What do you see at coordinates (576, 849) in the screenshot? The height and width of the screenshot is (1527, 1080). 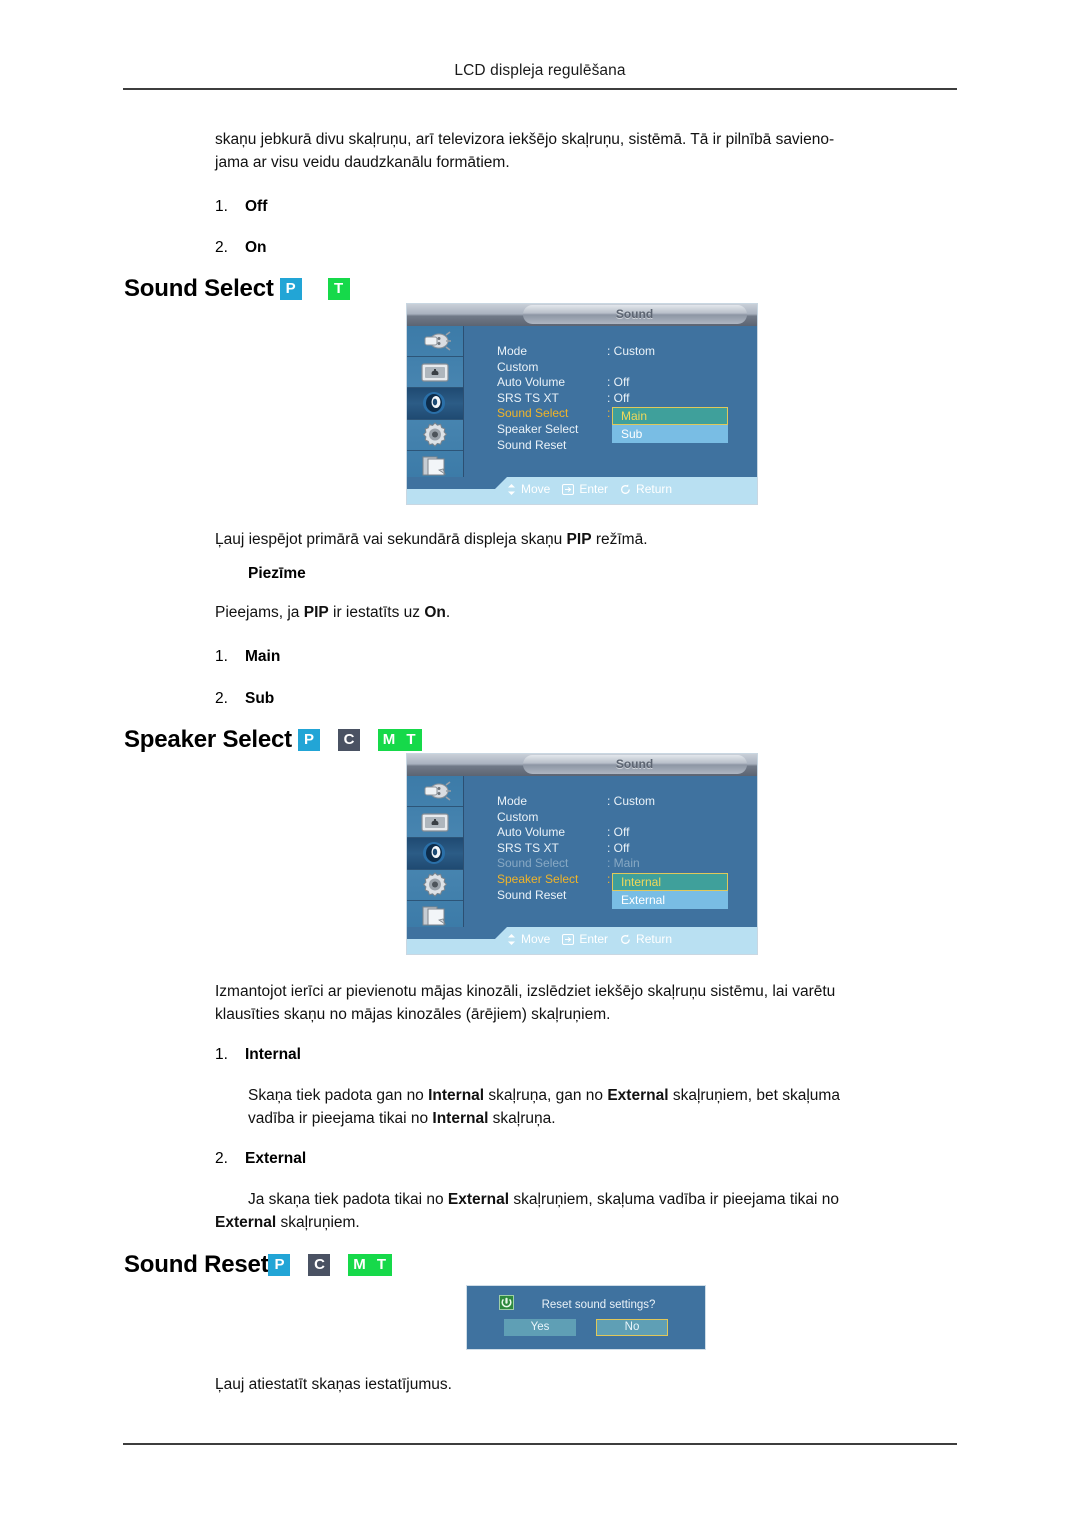 I see `osd-2-row-srs-ts-xt: SRS TS XT: Off` at bounding box center [576, 849].